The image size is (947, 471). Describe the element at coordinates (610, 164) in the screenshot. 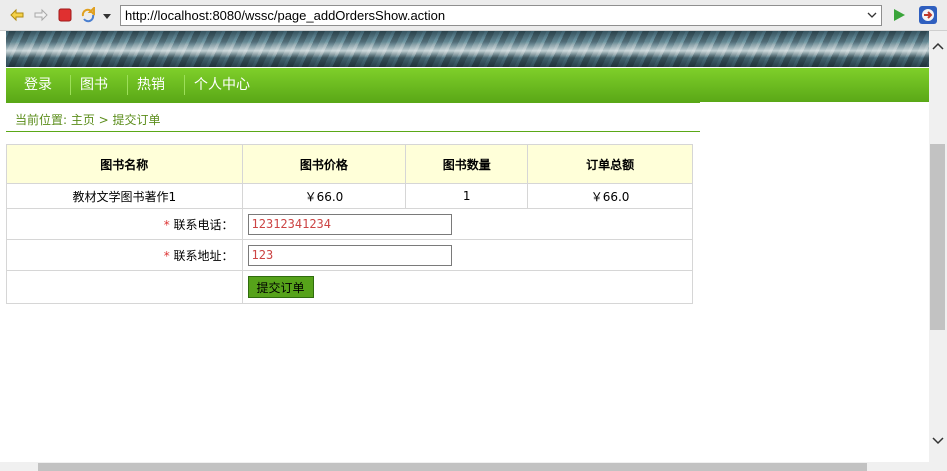

I see `column-header-order-total: 订单总额` at that location.